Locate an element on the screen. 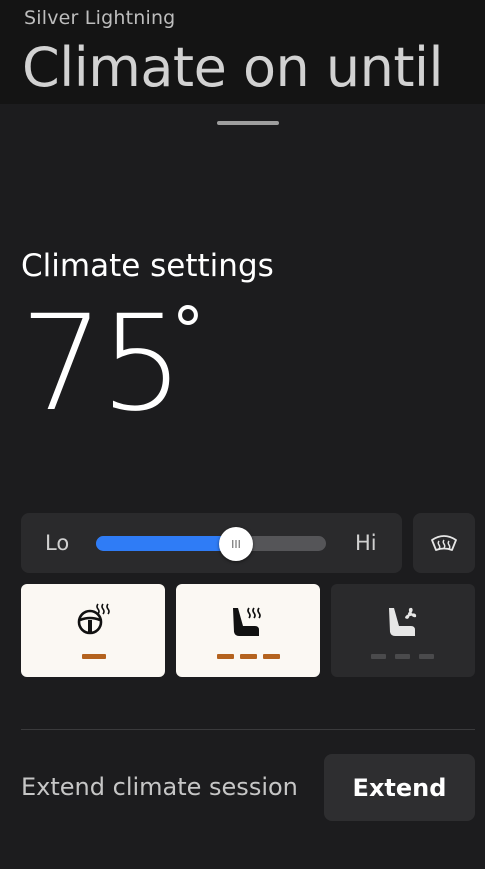 Image resolution: width=485 pixels, height=869 pixels. heated-seat-icon is located at coordinates (247, 621).